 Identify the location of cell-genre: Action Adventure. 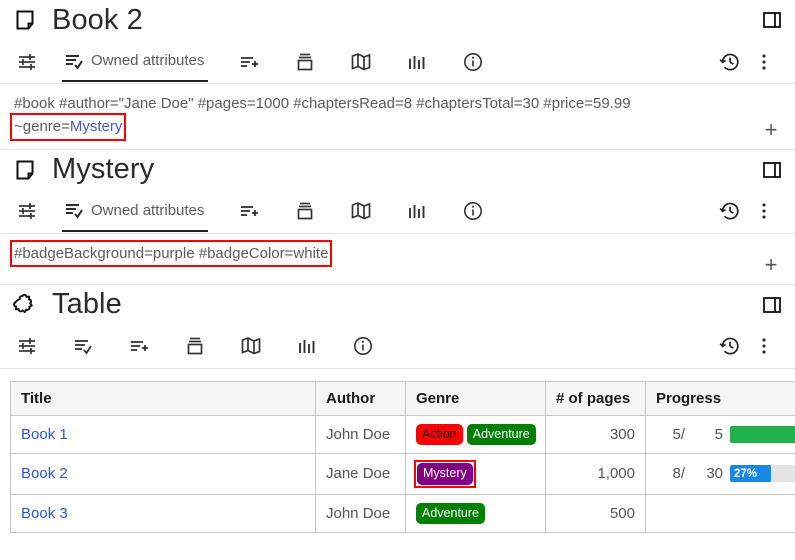
(475, 434).